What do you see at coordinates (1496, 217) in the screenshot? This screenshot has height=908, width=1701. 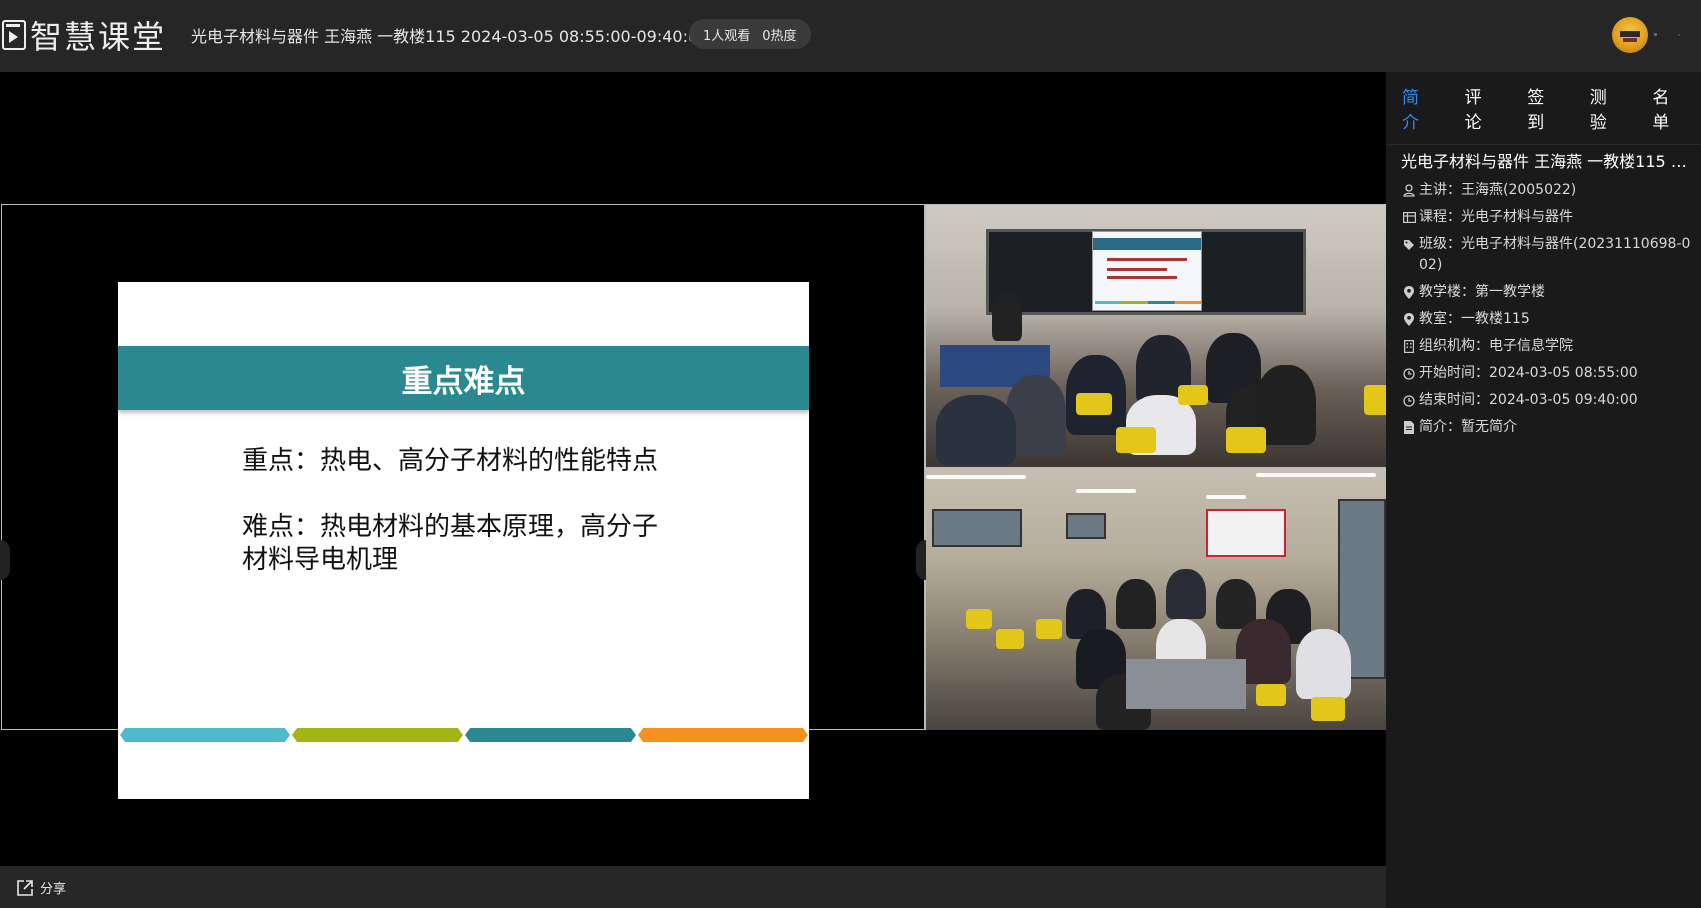 I see `info-text: 课程：光电子材料与器件` at bounding box center [1496, 217].